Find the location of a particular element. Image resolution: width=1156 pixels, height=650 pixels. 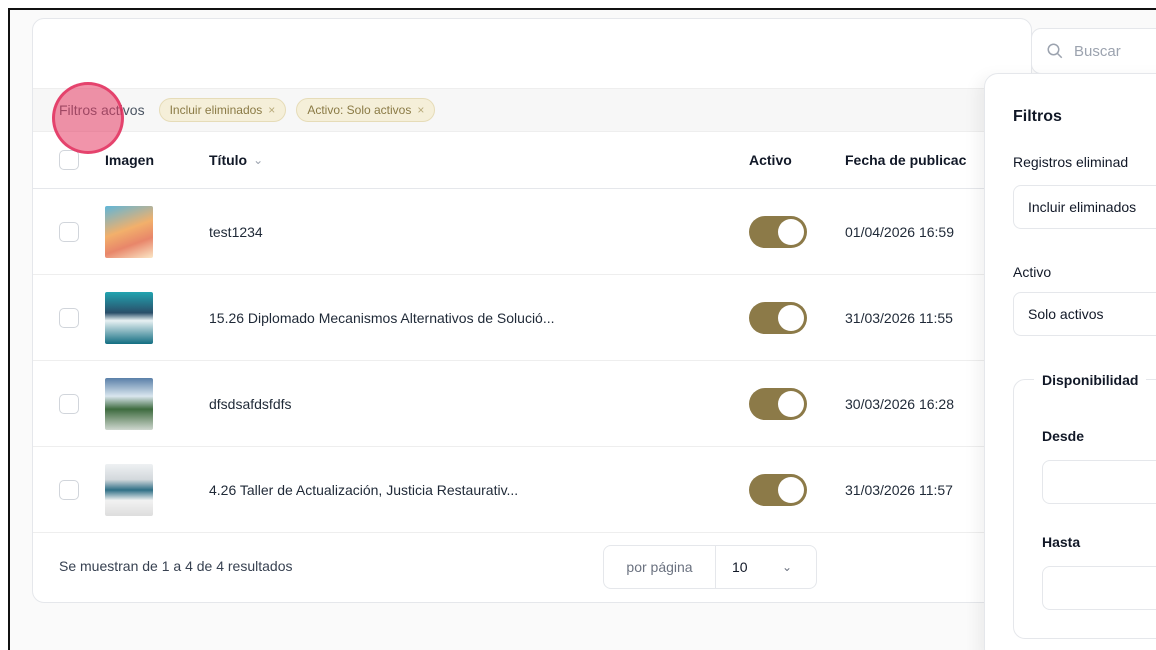

per-page-value: 10 is located at coordinates (749, 567).